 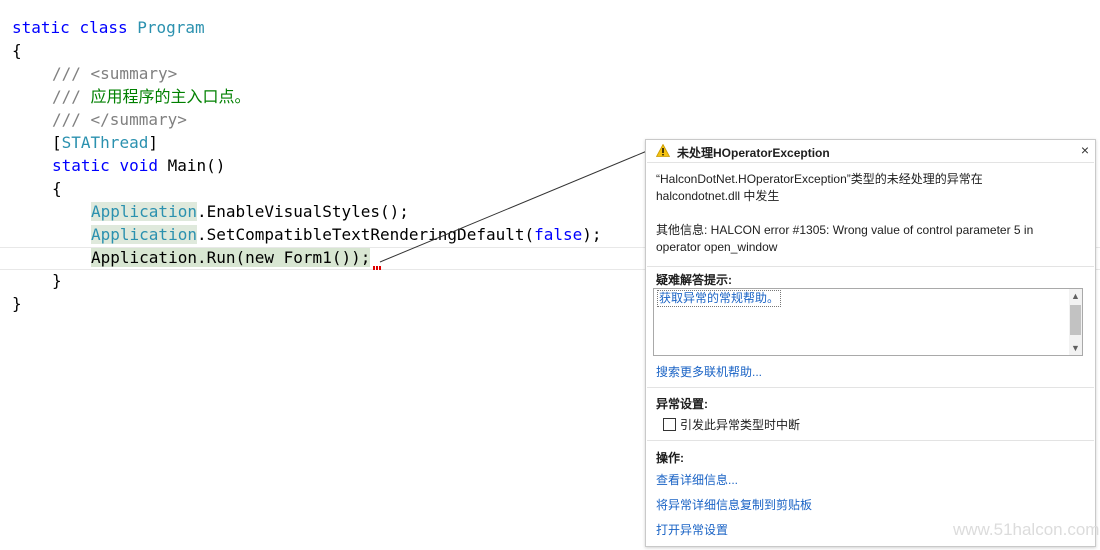 I want to click on header-divider, so click(x=870, y=162).